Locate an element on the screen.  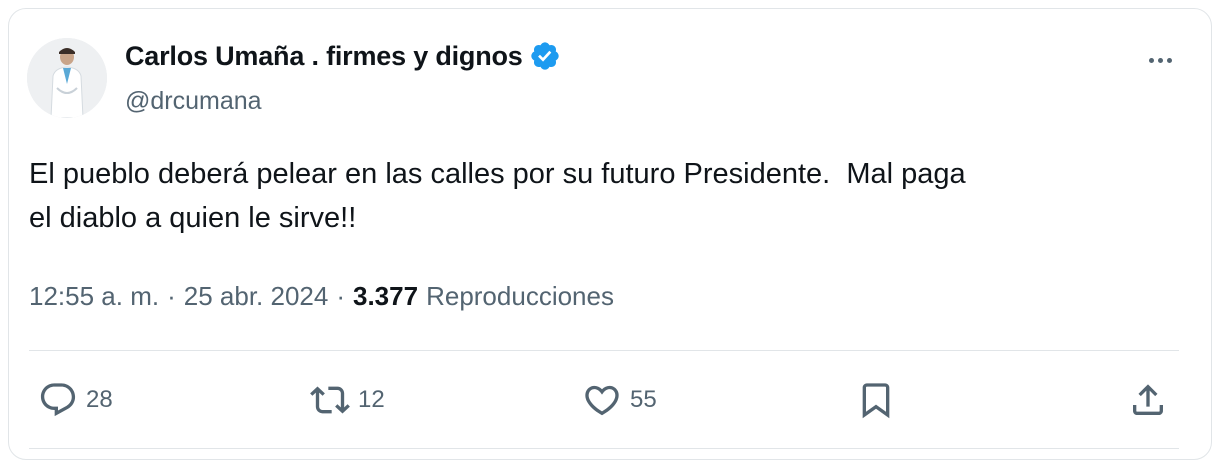
bookmark-button is located at coordinates (876, 400).